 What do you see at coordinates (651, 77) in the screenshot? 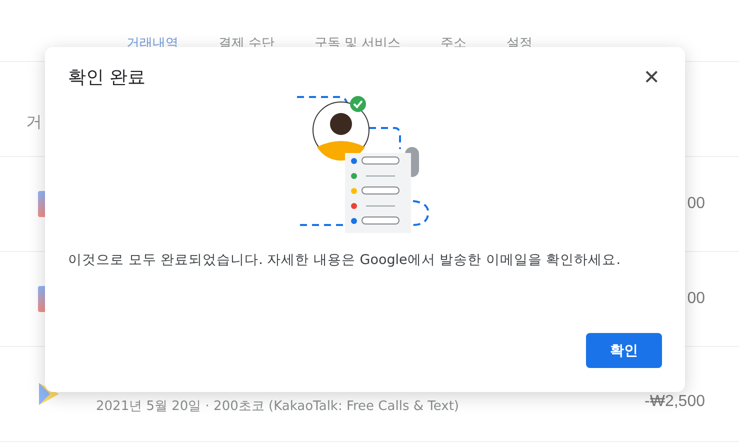
I see `close-button: ✕` at bounding box center [651, 77].